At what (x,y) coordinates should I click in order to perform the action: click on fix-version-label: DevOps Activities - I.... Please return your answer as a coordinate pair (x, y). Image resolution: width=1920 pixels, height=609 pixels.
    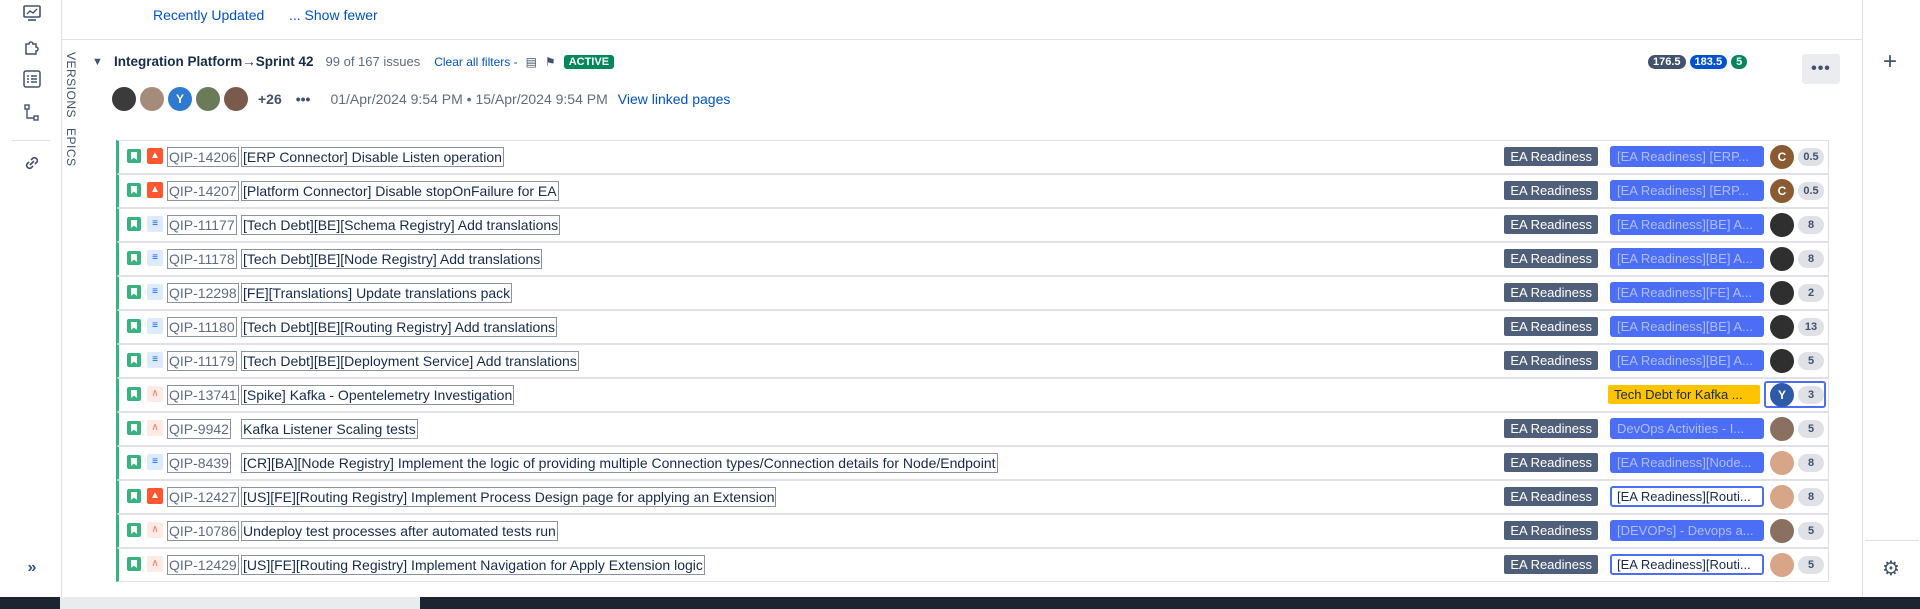
    Looking at the image, I should click on (1687, 428).